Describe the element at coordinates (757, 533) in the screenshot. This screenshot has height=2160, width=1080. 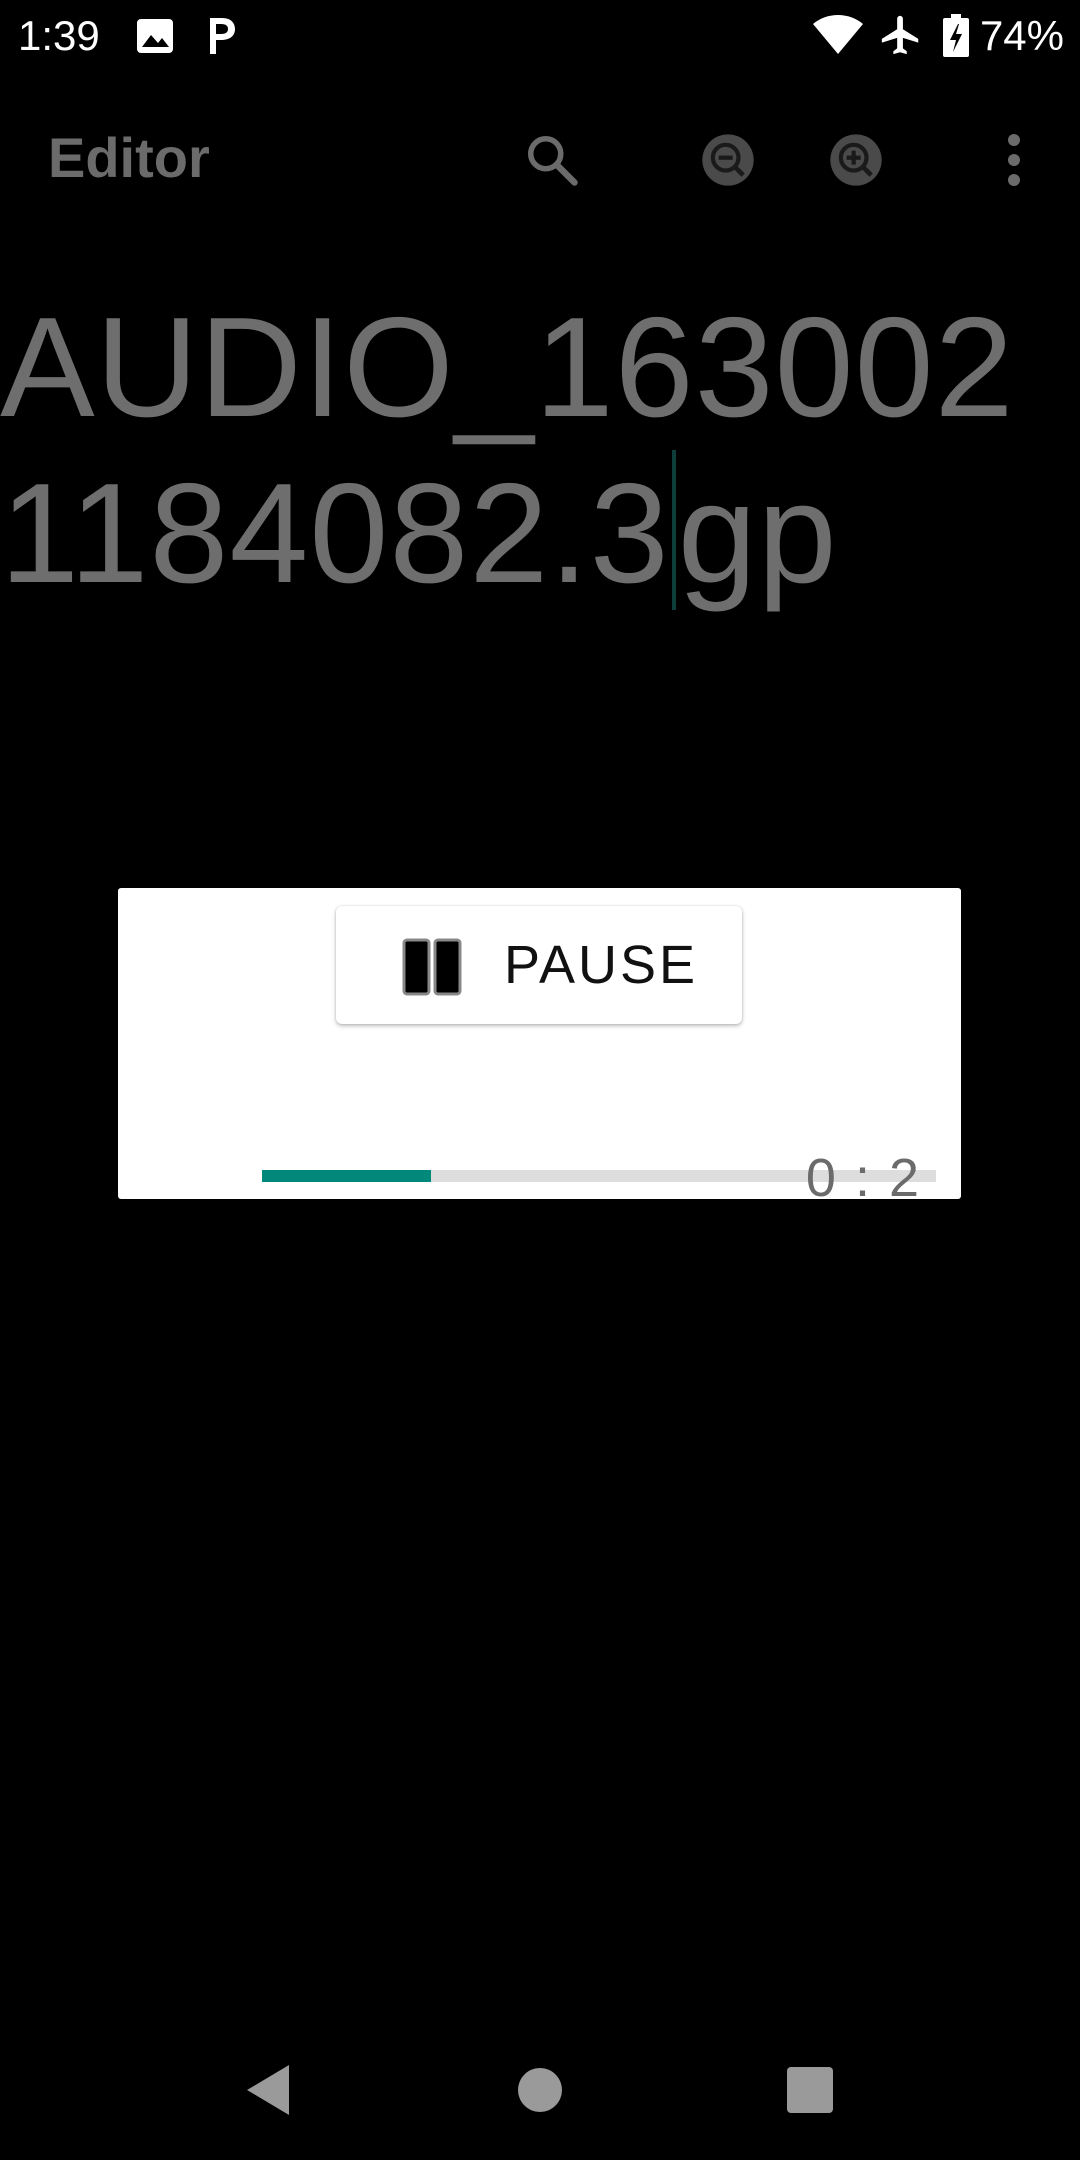
I see `editor-text-after-caret: gp` at that location.